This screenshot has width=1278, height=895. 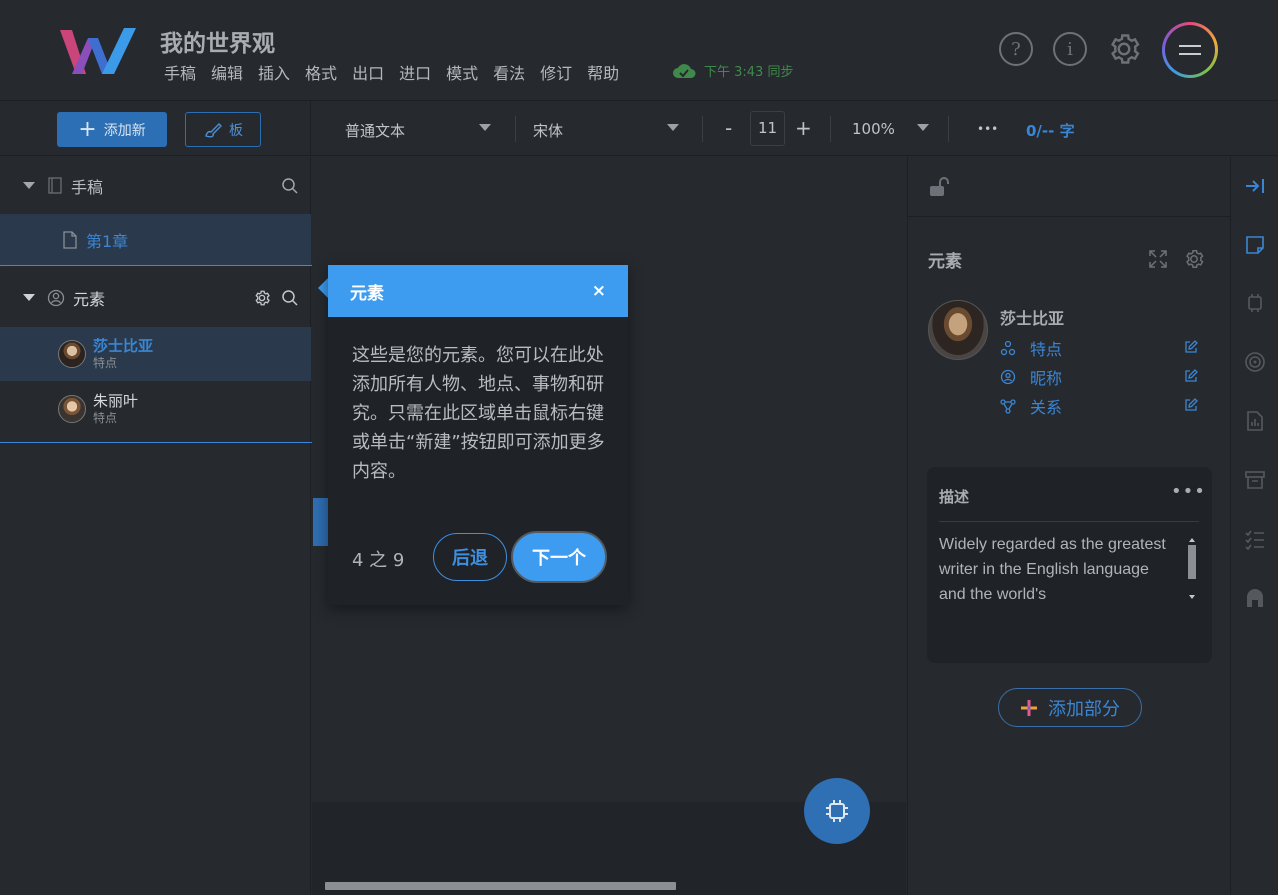 What do you see at coordinates (155, 240) in the screenshot?
I see `chapter-item: 第1章` at bounding box center [155, 240].